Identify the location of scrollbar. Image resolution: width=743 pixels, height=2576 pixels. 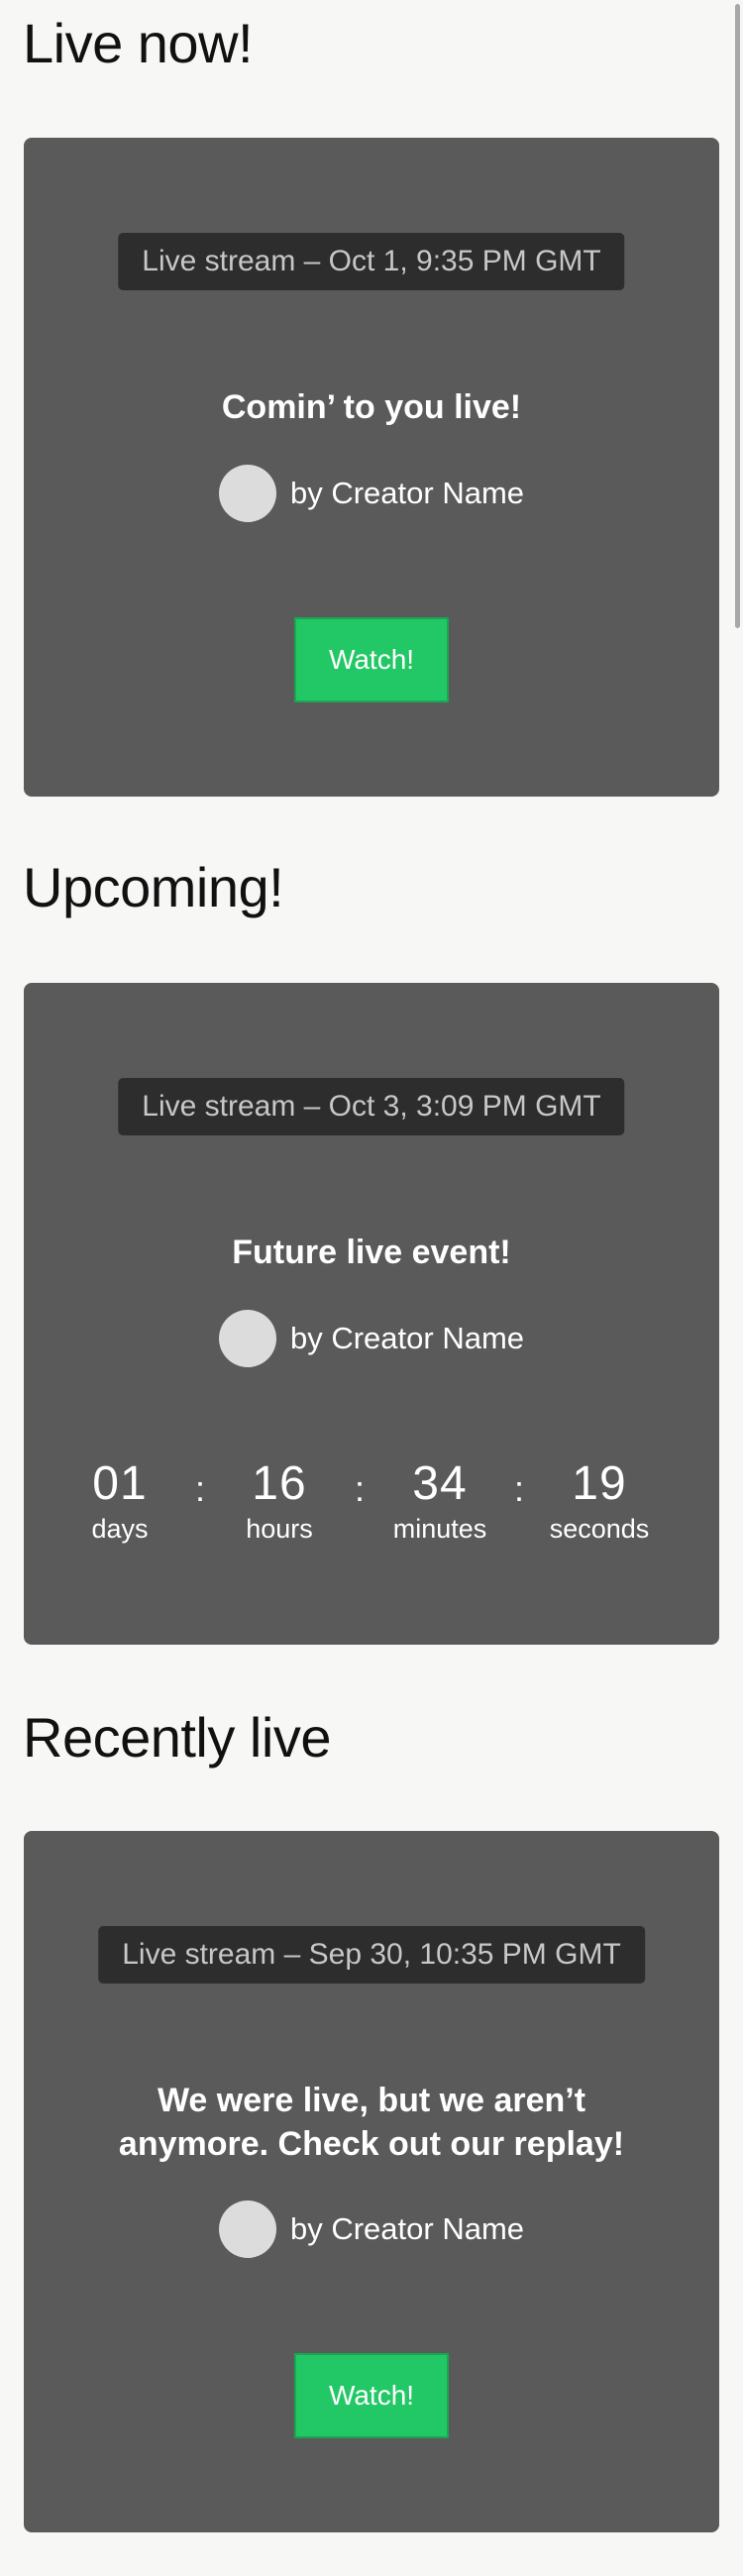
(738, 316).